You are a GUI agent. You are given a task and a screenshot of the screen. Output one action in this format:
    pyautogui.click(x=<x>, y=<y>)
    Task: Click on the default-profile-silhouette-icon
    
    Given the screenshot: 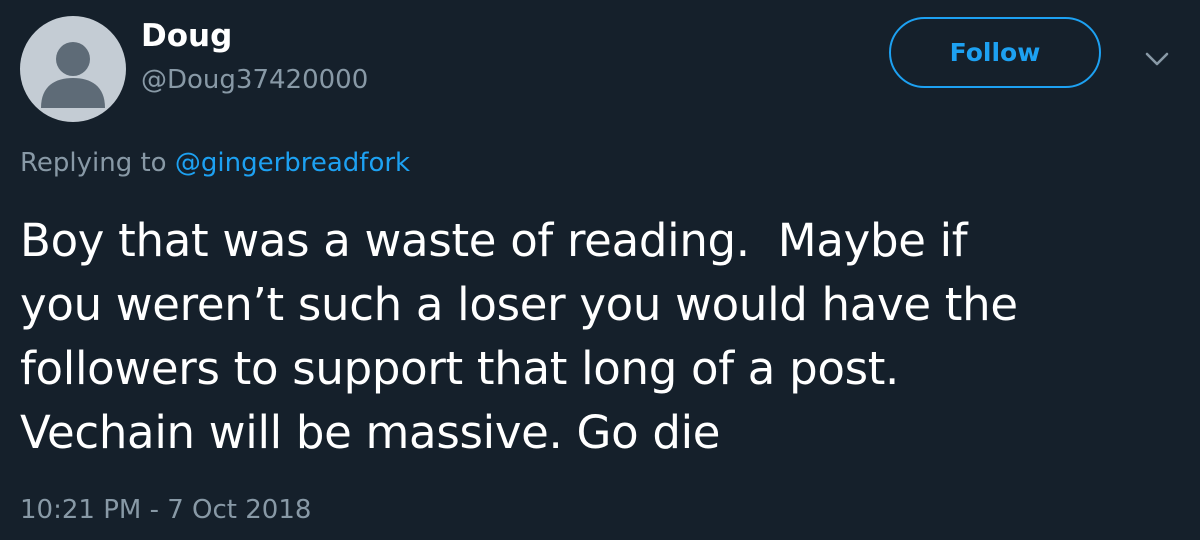 What is the action you would take?
    pyautogui.click(x=73, y=75)
    